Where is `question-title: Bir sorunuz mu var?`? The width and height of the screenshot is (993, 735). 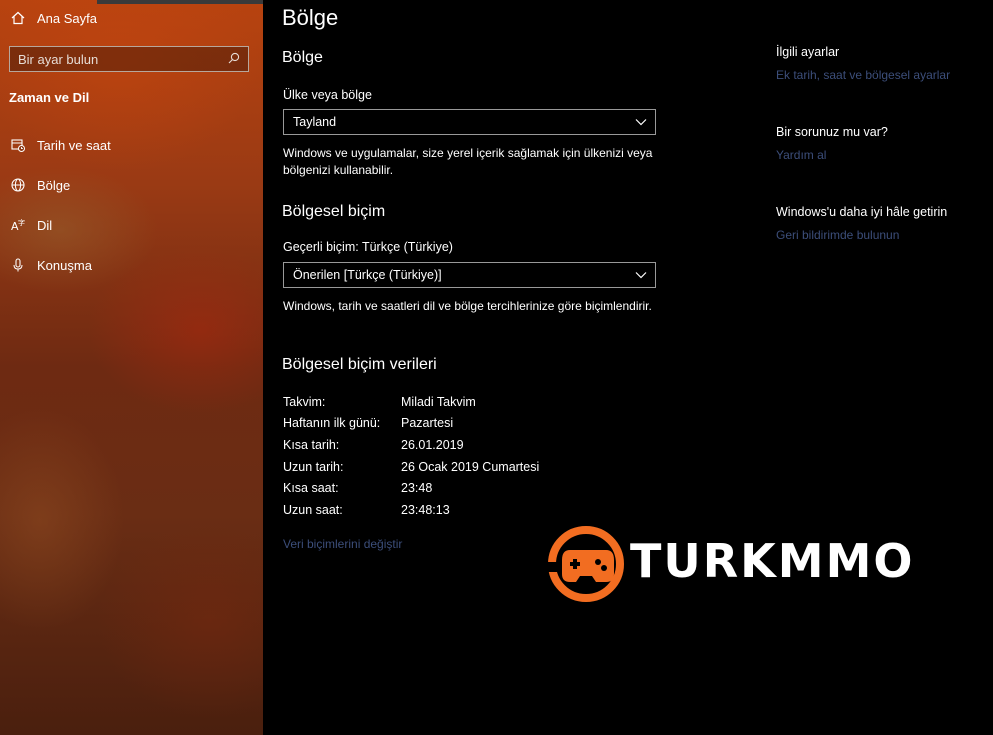 question-title: Bir sorunuz mu var? is located at coordinates (832, 132).